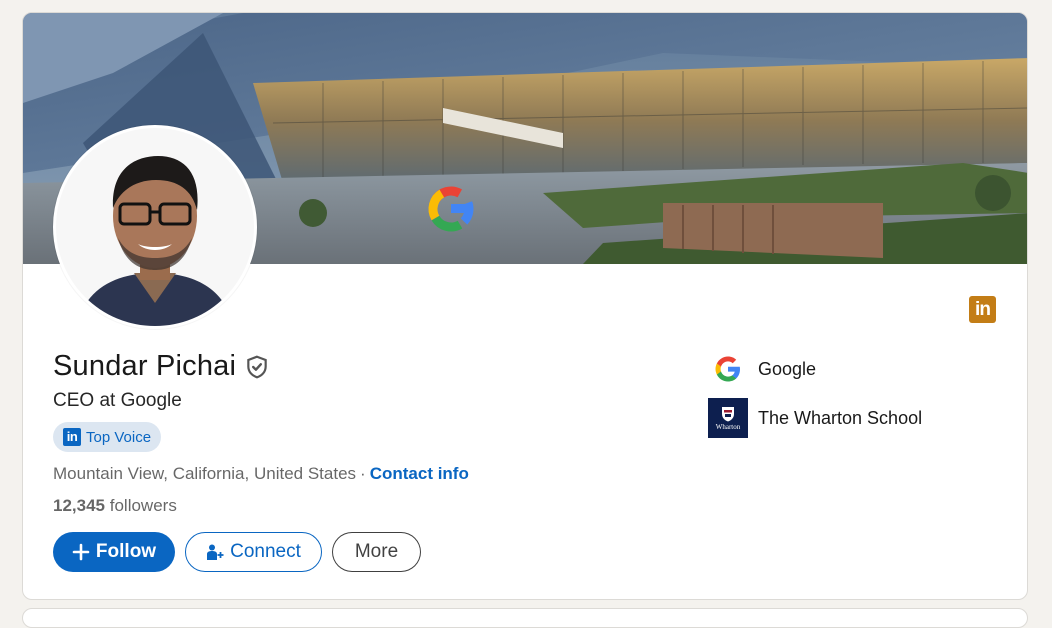 This screenshot has width=1052, height=628. I want to click on org-item-google: Google, so click(762, 369).